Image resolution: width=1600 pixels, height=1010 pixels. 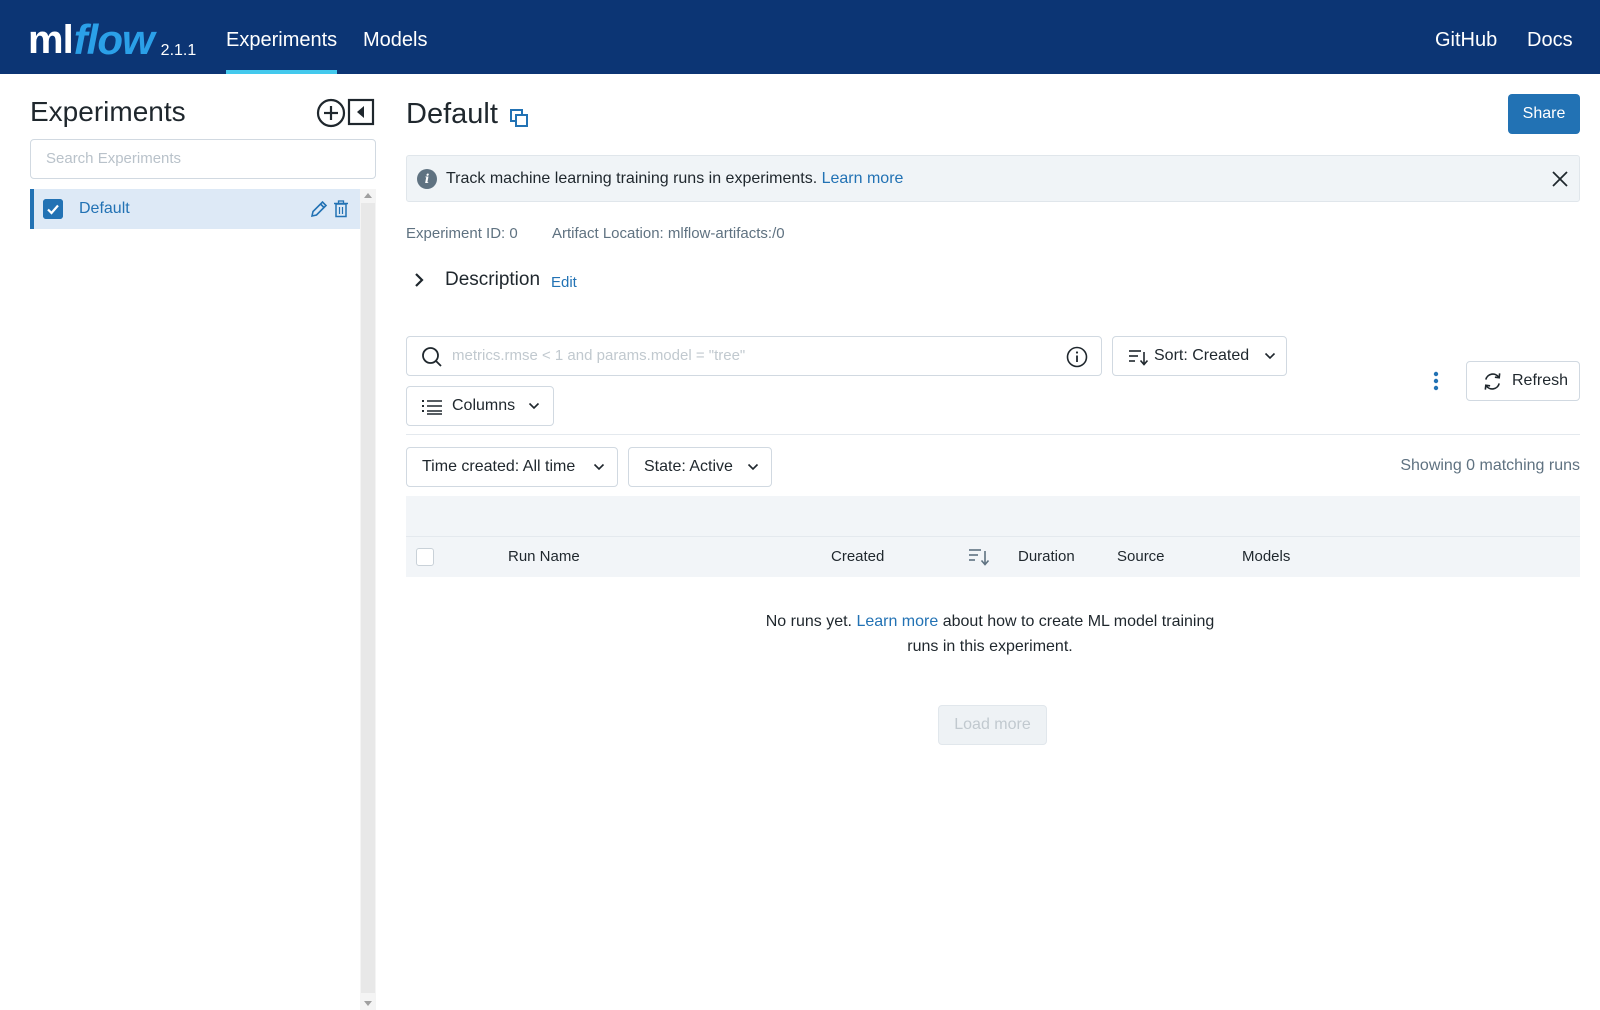 I want to click on copy-icon, so click(x=519, y=118).